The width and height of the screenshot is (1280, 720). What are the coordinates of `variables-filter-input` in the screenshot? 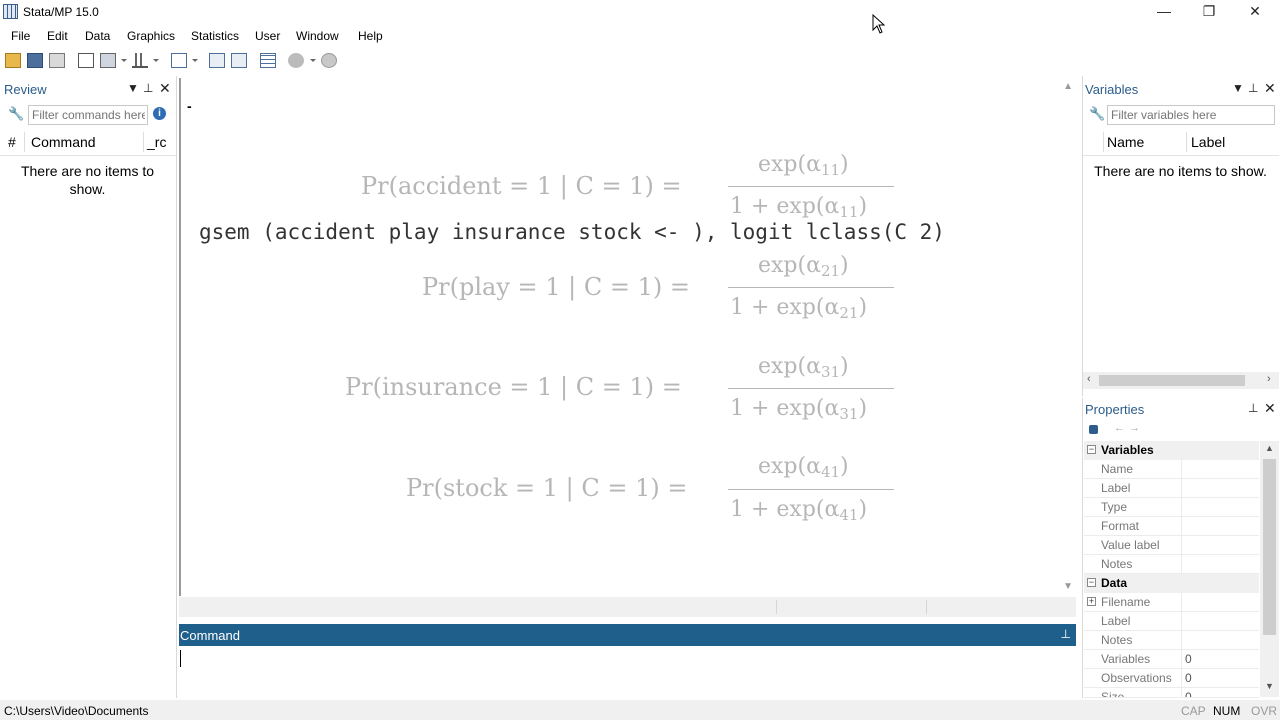 It's located at (1191, 115).